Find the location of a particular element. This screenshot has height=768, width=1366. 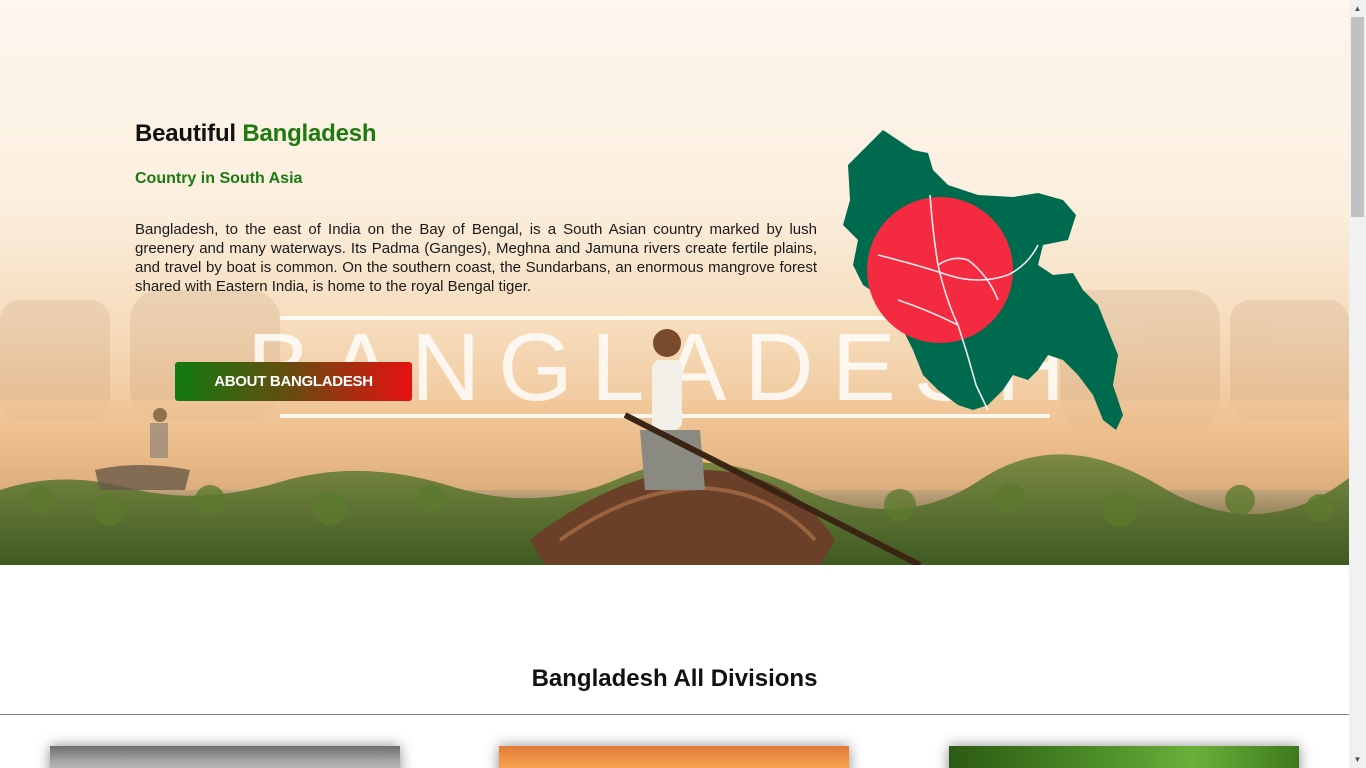

hero-title-prefix: Beautiful is located at coordinates (185, 133).